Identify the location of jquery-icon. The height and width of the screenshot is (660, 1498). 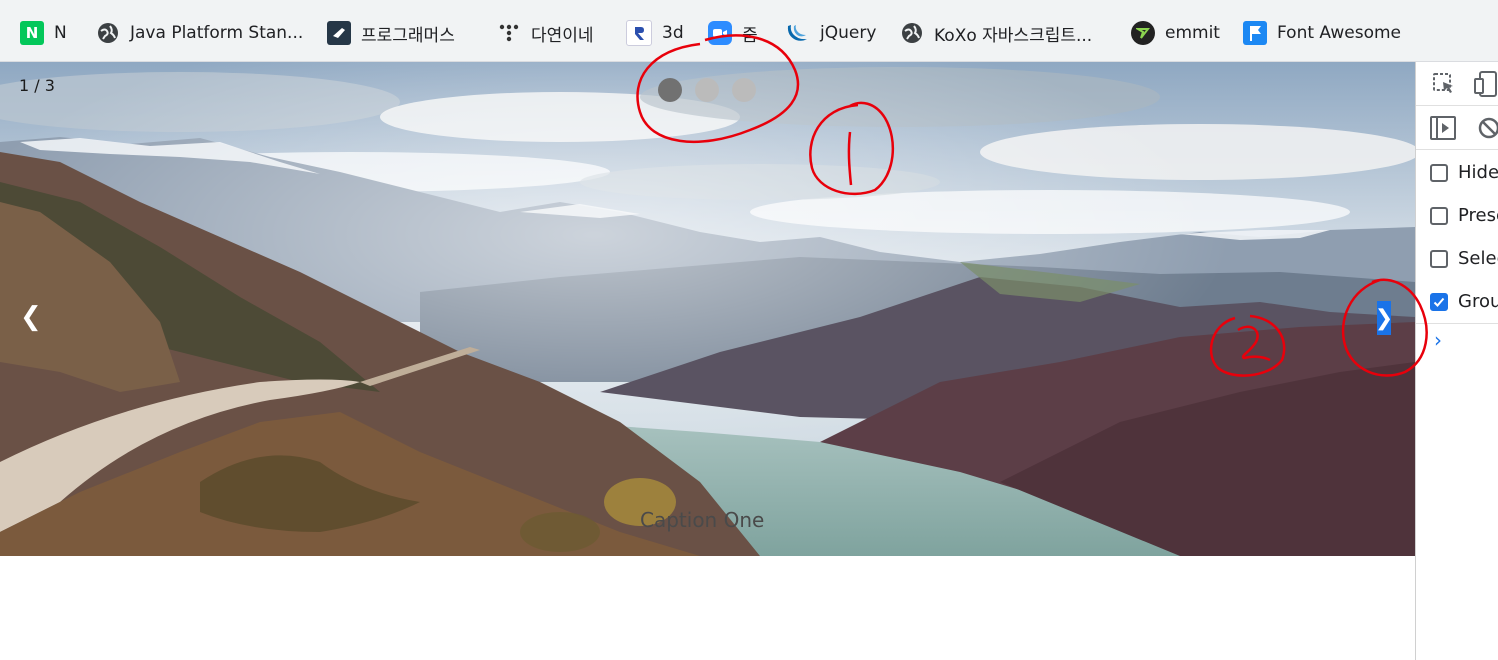
(798, 33).